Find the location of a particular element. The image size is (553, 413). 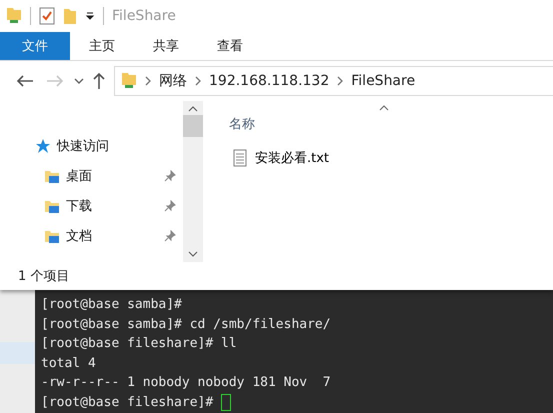

column-header: 名称 is located at coordinates (242, 124).